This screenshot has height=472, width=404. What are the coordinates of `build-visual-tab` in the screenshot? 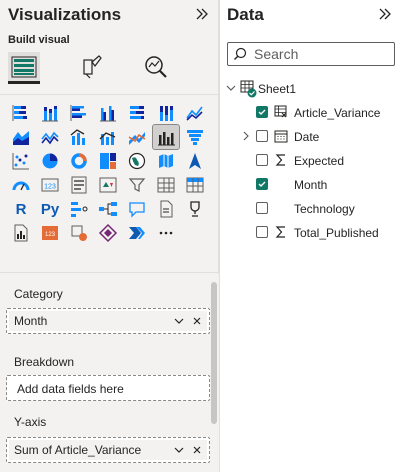 It's located at (24, 68).